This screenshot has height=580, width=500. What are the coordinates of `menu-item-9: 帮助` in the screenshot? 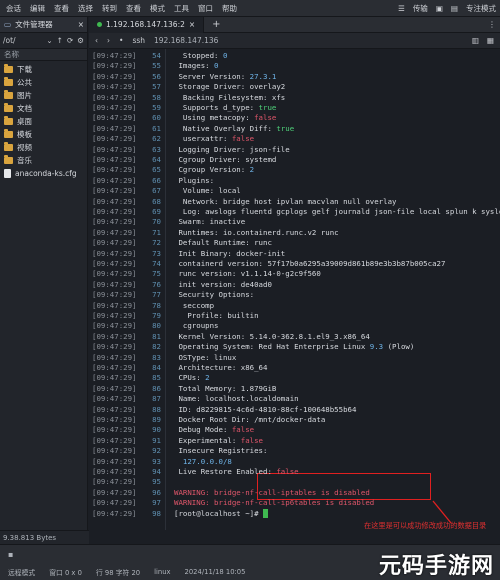 It's located at (229, 8).